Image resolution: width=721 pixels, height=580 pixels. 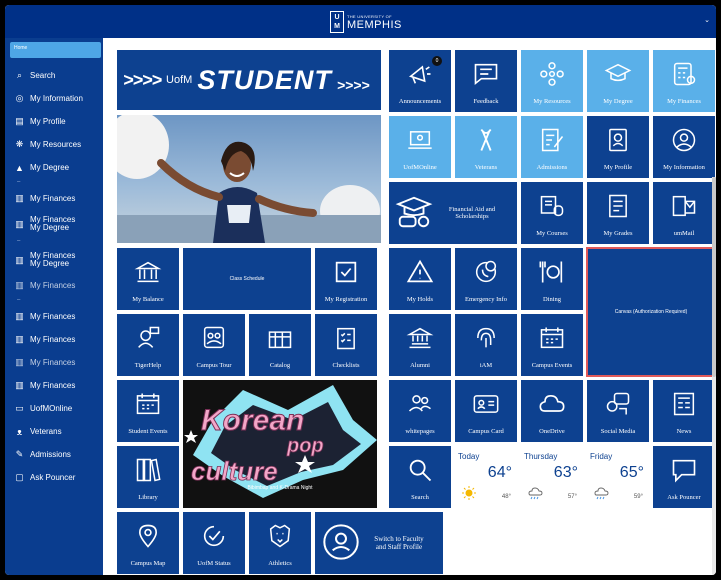 What do you see at coordinates (346, 365) in the screenshot?
I see `tile-label: Checklists` at bounding box center [346, 365].